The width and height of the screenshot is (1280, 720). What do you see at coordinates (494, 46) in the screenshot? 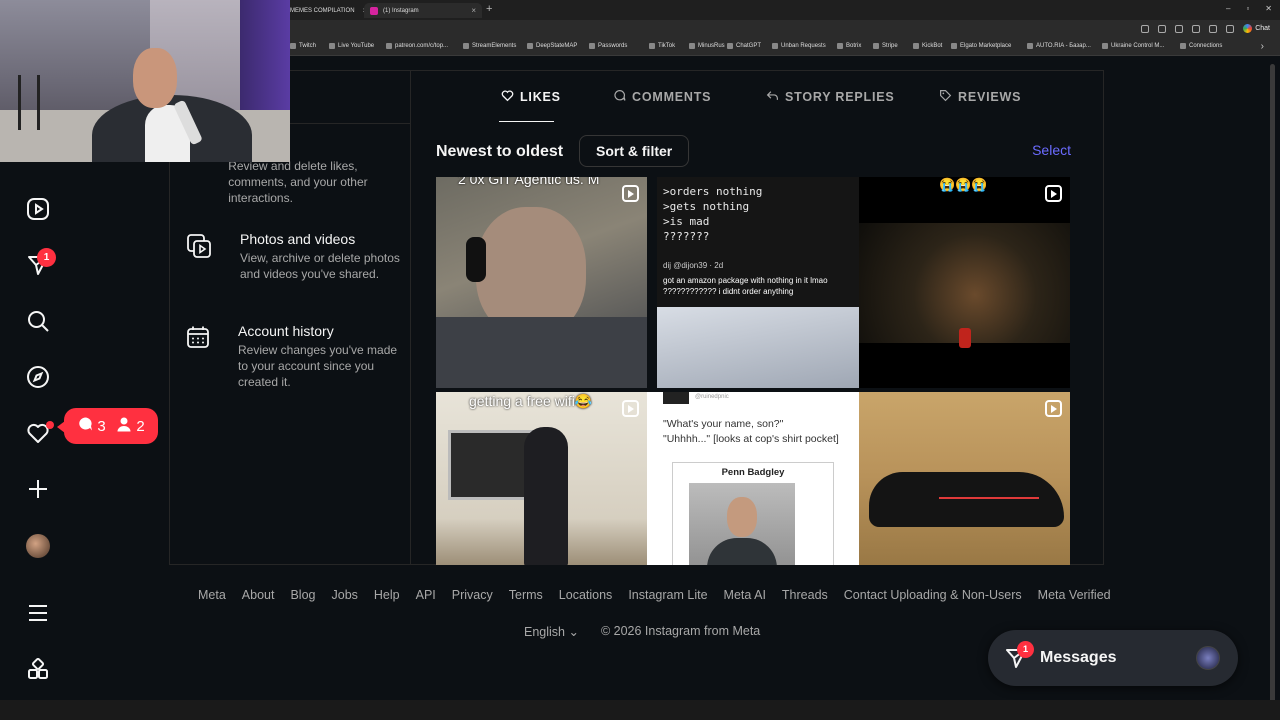
I see `bookmark-label: StreamElements` at bounding box center [494, 46].